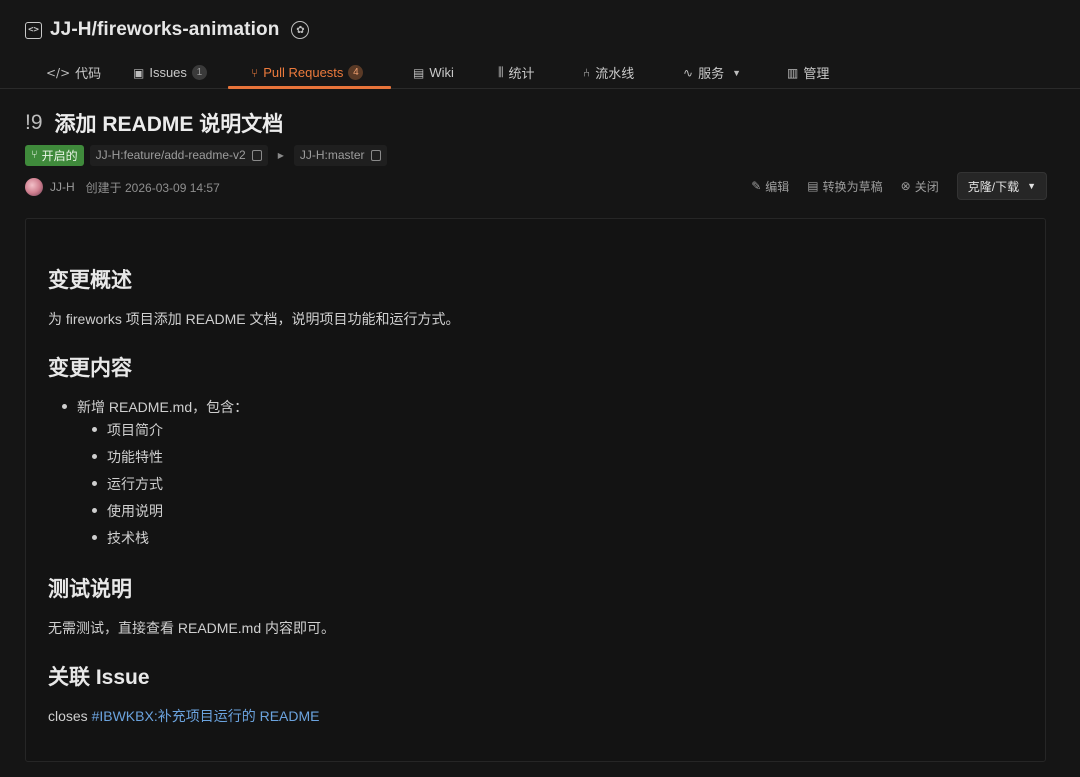 This screenshot has width=1080, height=777. Describe the element at coordinates (152, 187) in the screenshot. I see `created-time: 创建于 2026-03-09 14:57` at that location.